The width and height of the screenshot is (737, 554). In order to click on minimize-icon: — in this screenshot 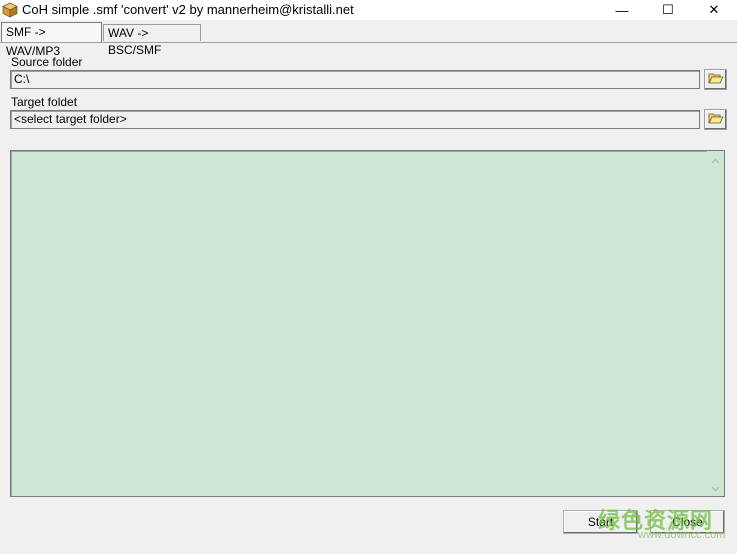, I will do `click(622, 10)`.